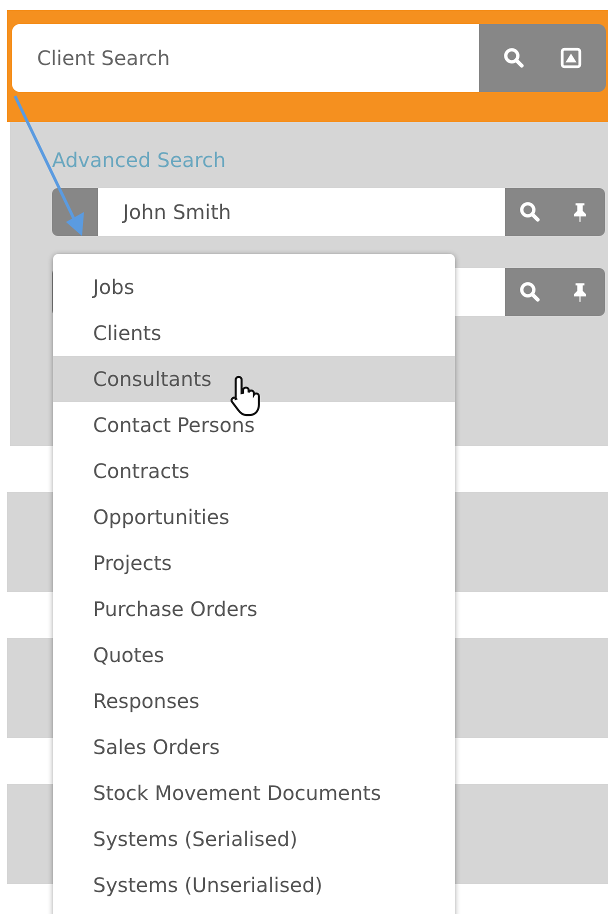 Image resolution: width=608 pixels, height=914 pixels. What do you see at coordinates (254, 287) in the screenshot?
I see `menu-item: Jobs` at bounding box center [254, 287].